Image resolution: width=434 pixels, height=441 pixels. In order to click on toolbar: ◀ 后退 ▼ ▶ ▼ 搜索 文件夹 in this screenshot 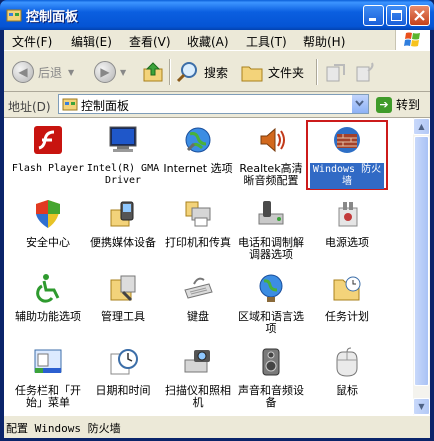, I will do `click(217, 71)`.